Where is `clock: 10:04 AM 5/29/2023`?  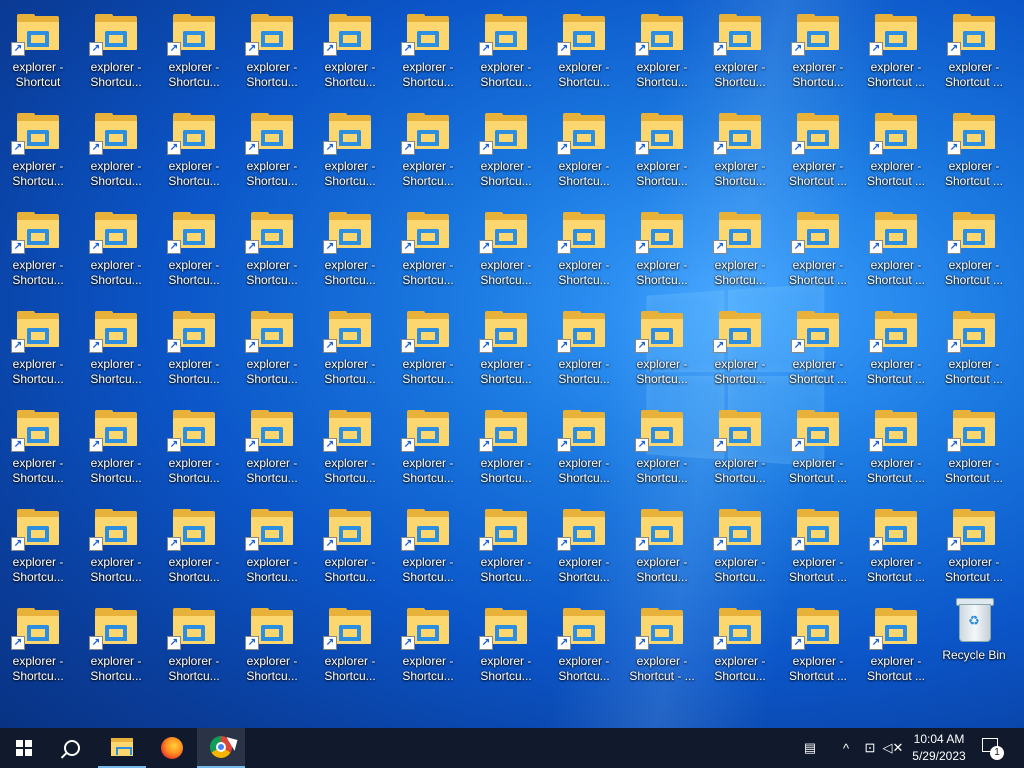 clock: 10:04 AM 5/29/2023 is located at coordinates (939, 748).